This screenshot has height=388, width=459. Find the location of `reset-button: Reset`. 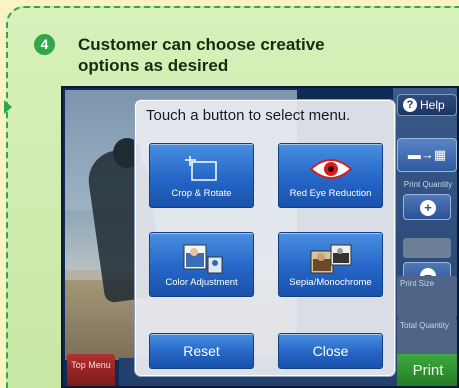

reset-button: Reset is located at coordinates (201, 351).